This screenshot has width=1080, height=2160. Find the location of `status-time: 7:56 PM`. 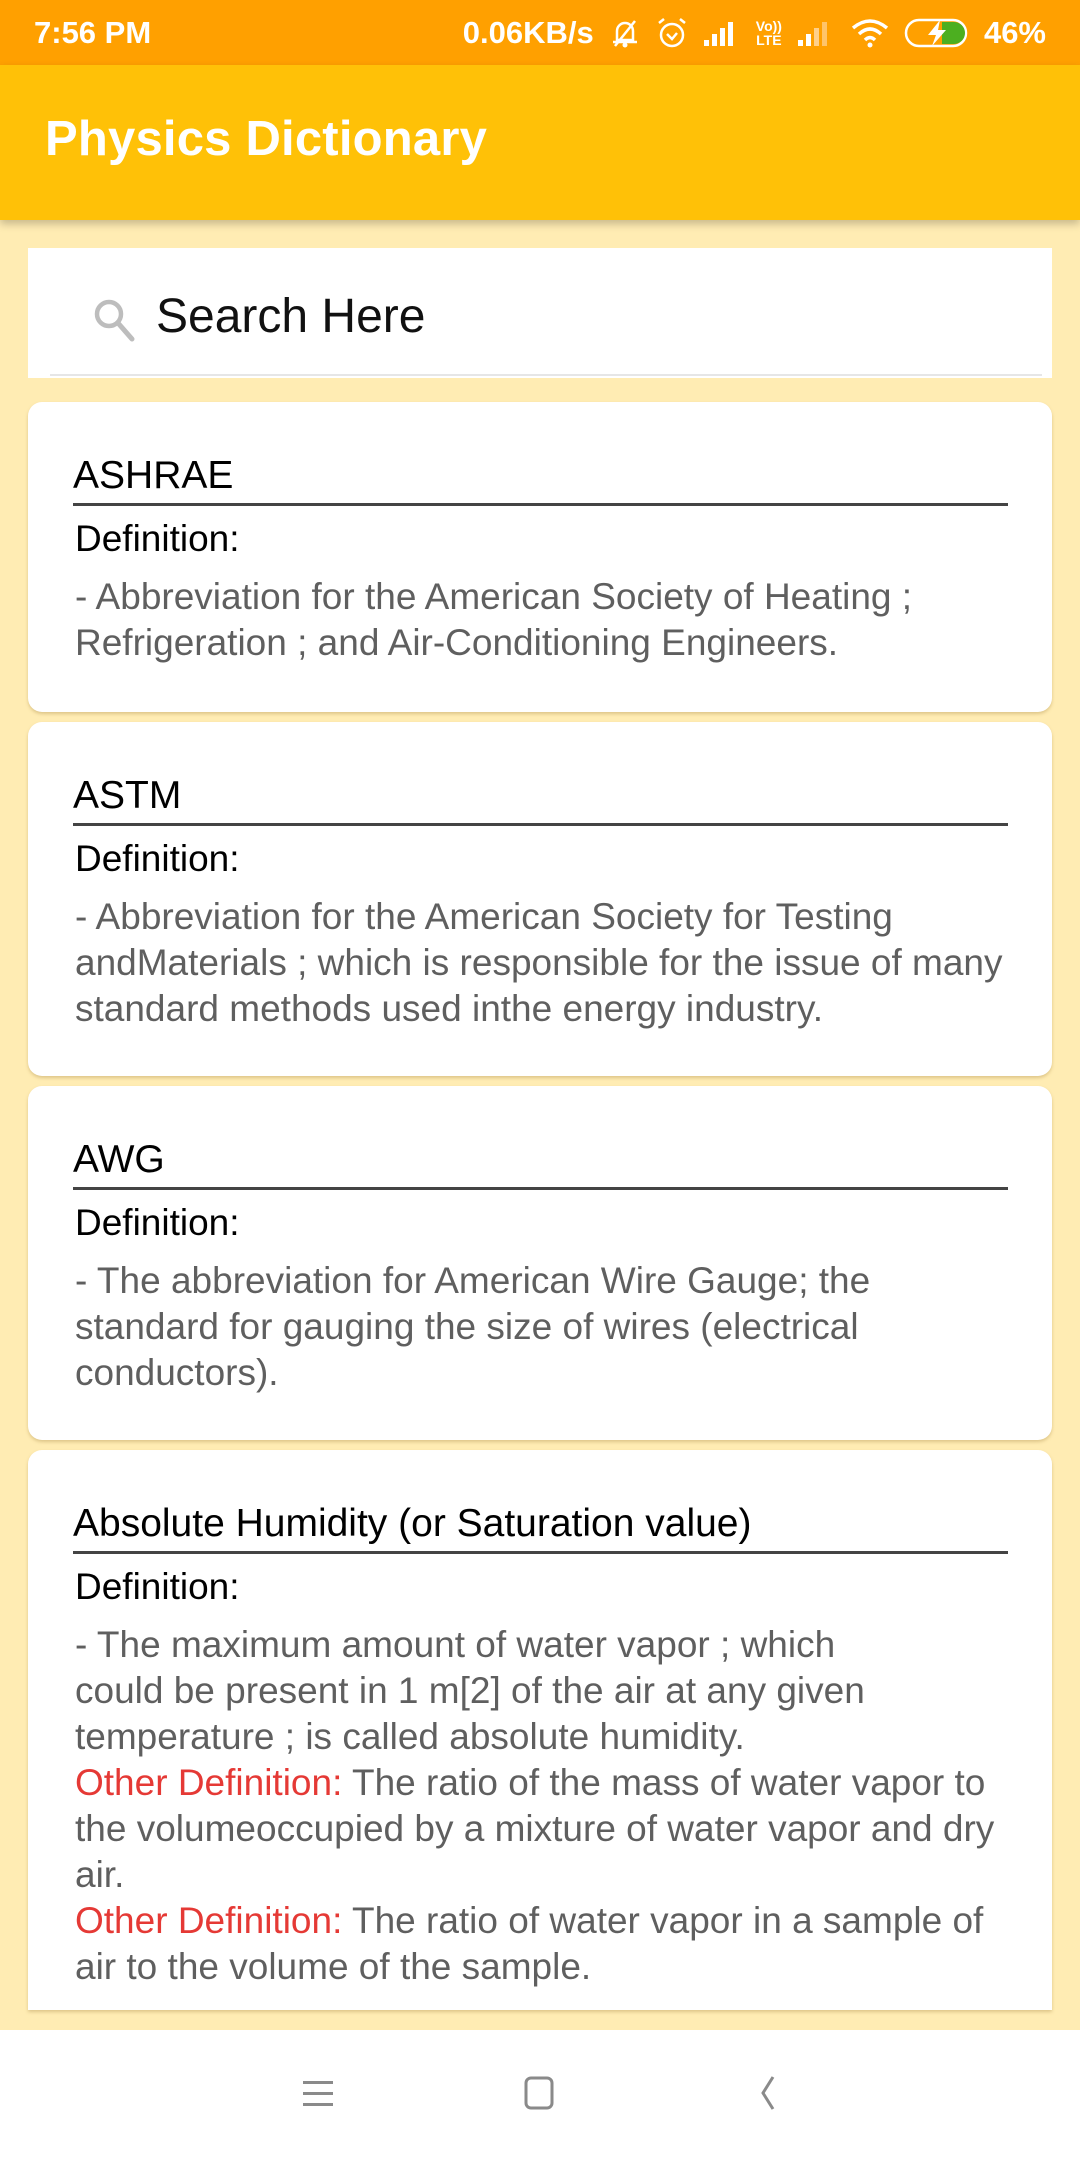

status-time: 7:56 PM is located at coordinates (93, 32).